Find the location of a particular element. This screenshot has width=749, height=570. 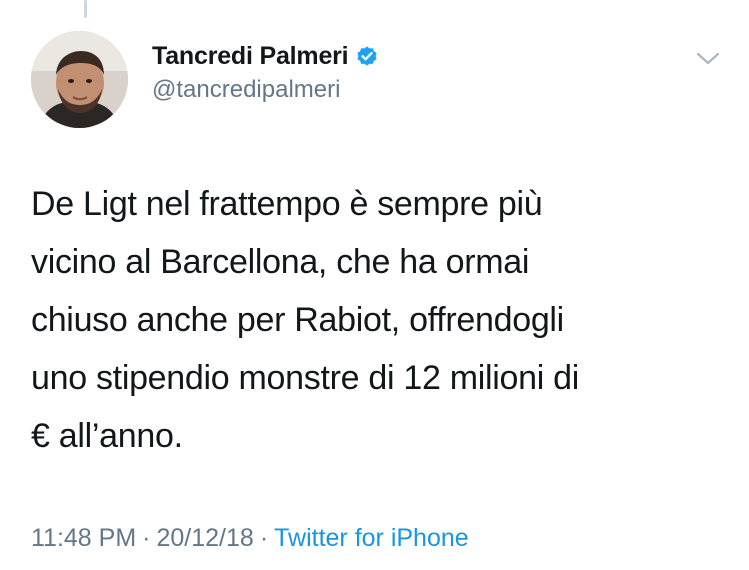

avatar-photo is located at coordinates (79, 79).